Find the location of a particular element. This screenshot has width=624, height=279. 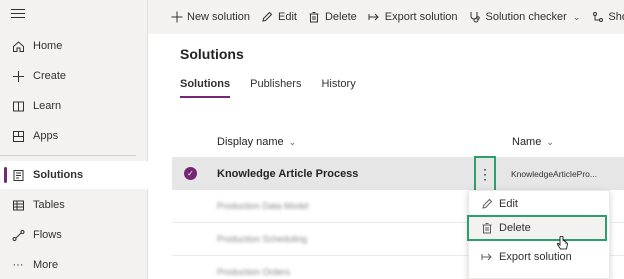

sidebar-item-label: Learn is located at coordinates (47, 106).